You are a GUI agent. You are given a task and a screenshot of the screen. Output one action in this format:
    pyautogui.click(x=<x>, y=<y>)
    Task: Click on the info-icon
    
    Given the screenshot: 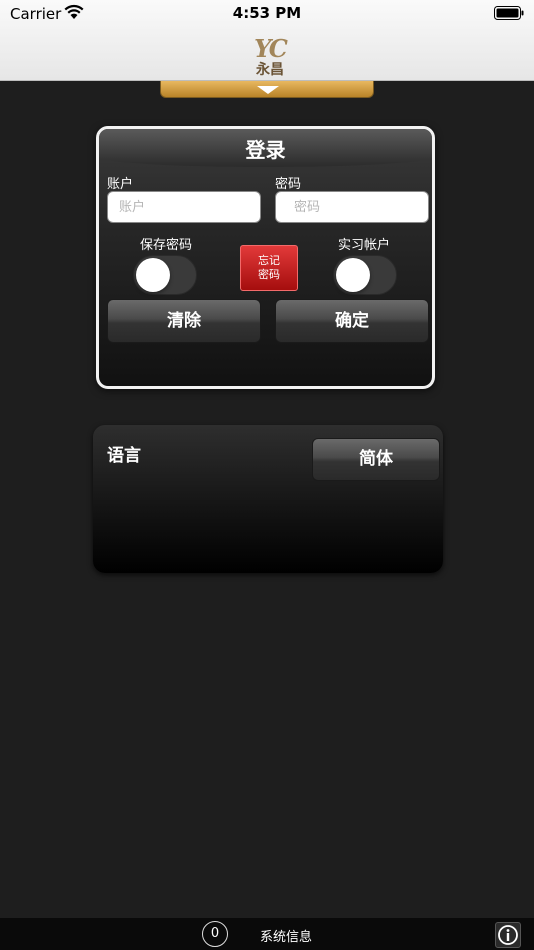 What is the action you would take?
    pyautogui.click(x=508, y=935)
    